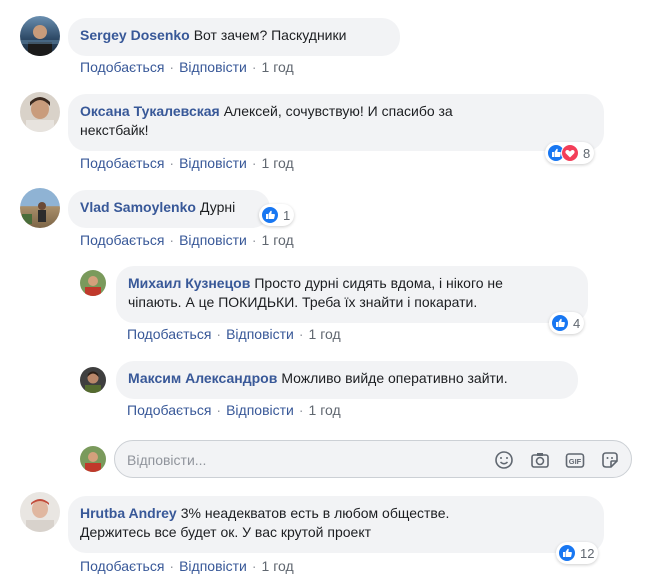 The image size is (648, 586). What do you see at coordinates (202, 378) in the screenshot?
I see `comment-author: Максим Александров` at bounding box center [202, 378].